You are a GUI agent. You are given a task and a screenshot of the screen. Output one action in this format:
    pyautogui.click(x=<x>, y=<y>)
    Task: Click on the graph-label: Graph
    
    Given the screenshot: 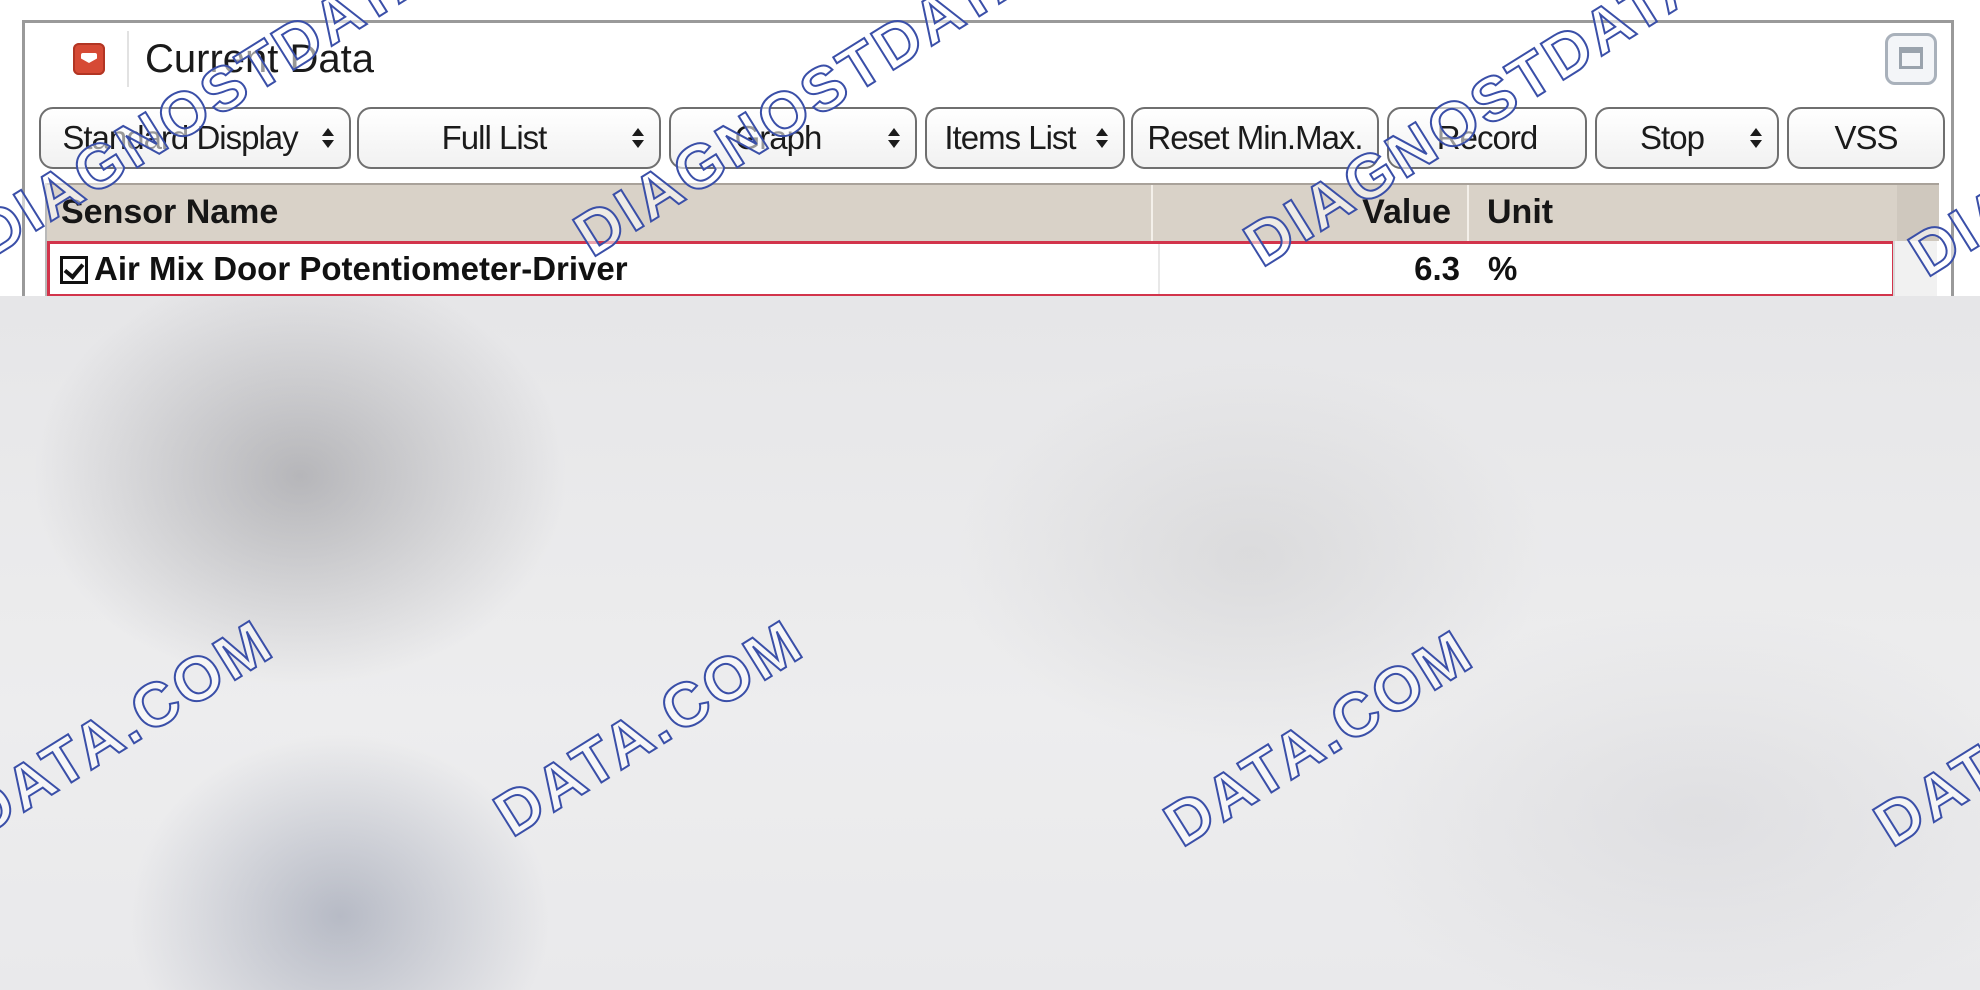 What is the action you would take?
    pyautogui.click(x=778, y=137)
    